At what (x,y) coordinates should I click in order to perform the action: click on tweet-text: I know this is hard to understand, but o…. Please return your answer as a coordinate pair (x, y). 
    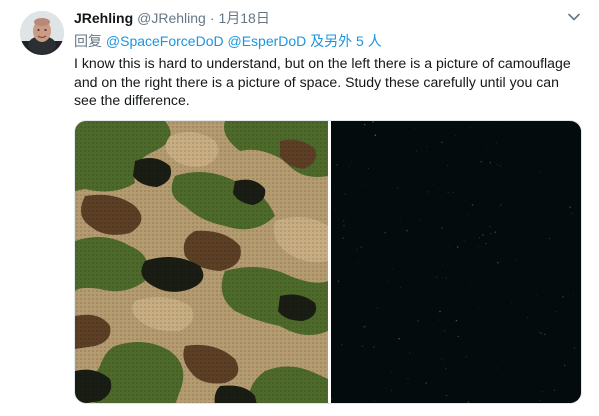
    Looking at the image, I should click on (322, 81).